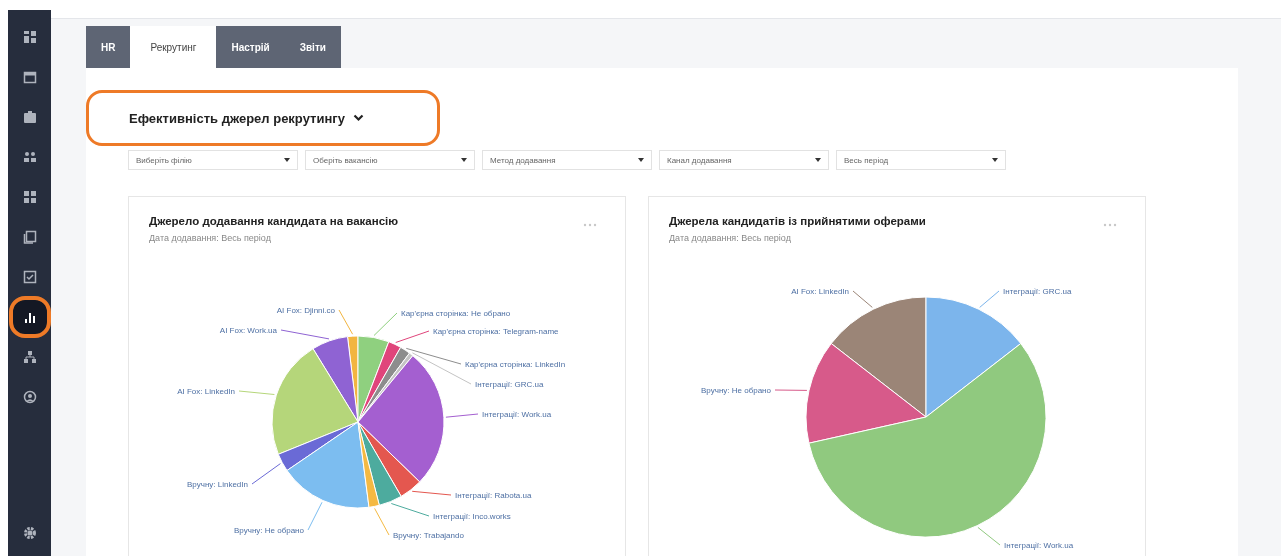  Describe the element at coordinates (390, 160) in the screenshot. I see `filter-select: Оберіть вакансію` at that location.